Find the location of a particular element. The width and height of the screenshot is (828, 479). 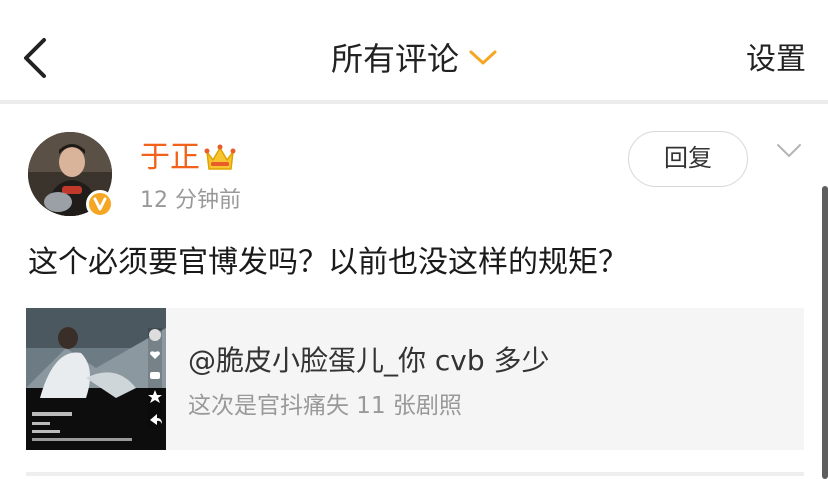

quoted-post-title: @脆皮小脸蛋儿_你 cvb 多少 is located at coordinates (369, 360).